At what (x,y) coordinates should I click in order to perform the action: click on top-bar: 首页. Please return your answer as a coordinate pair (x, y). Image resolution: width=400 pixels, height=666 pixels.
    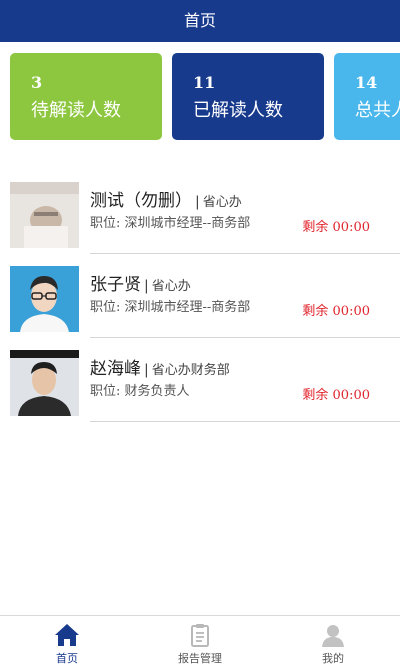
    Looking at the image, I should click on (200, 21).